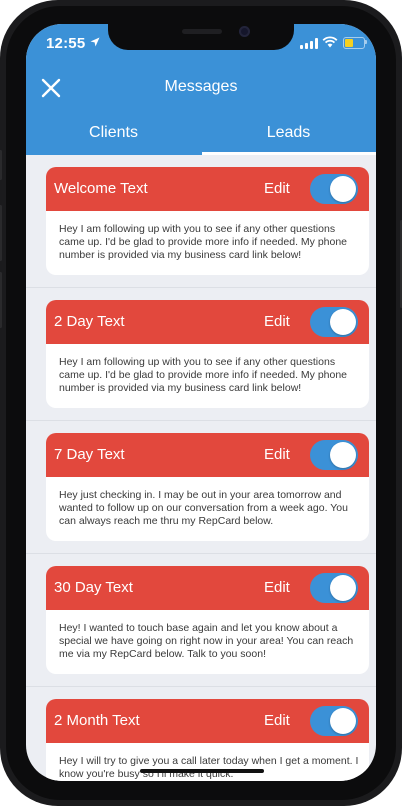 This screenshot has width=402, height=806. What do you see at coordinates (366, 42) in the screenshot?
I see `battery-cap` at bounding box center [366, 42].